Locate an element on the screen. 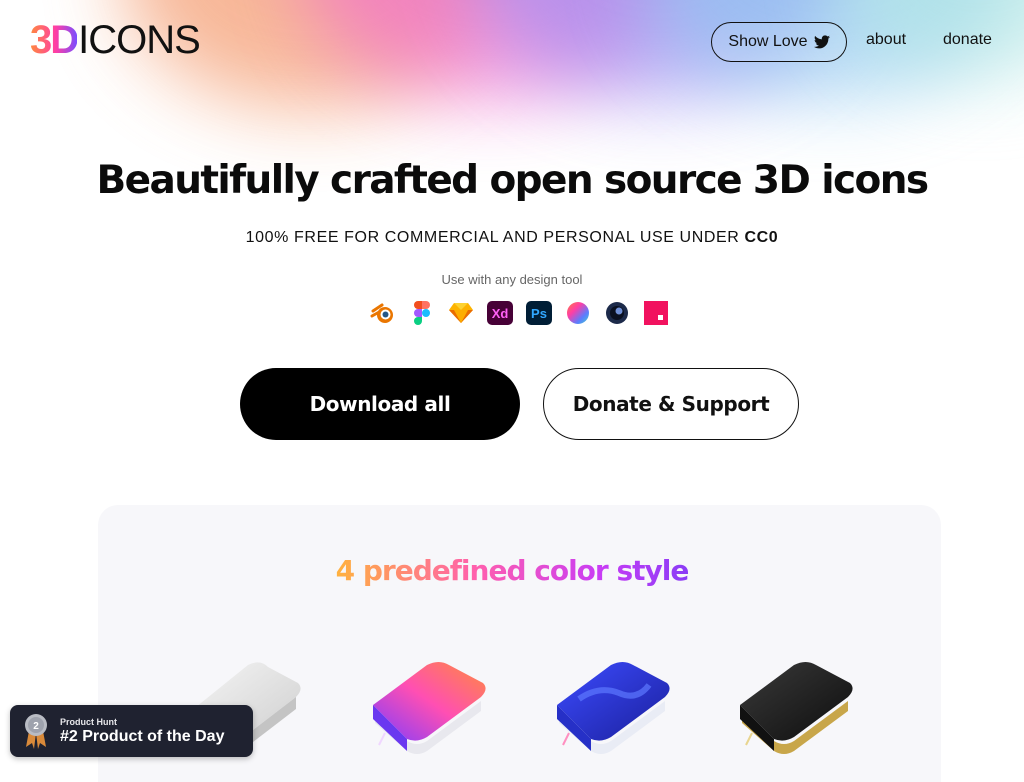 The height and width of the screenshot is (782, 1024). product-hunt-badge: 2 Product Hunt #2 Product of the Day is located at coordinates (131, 731).